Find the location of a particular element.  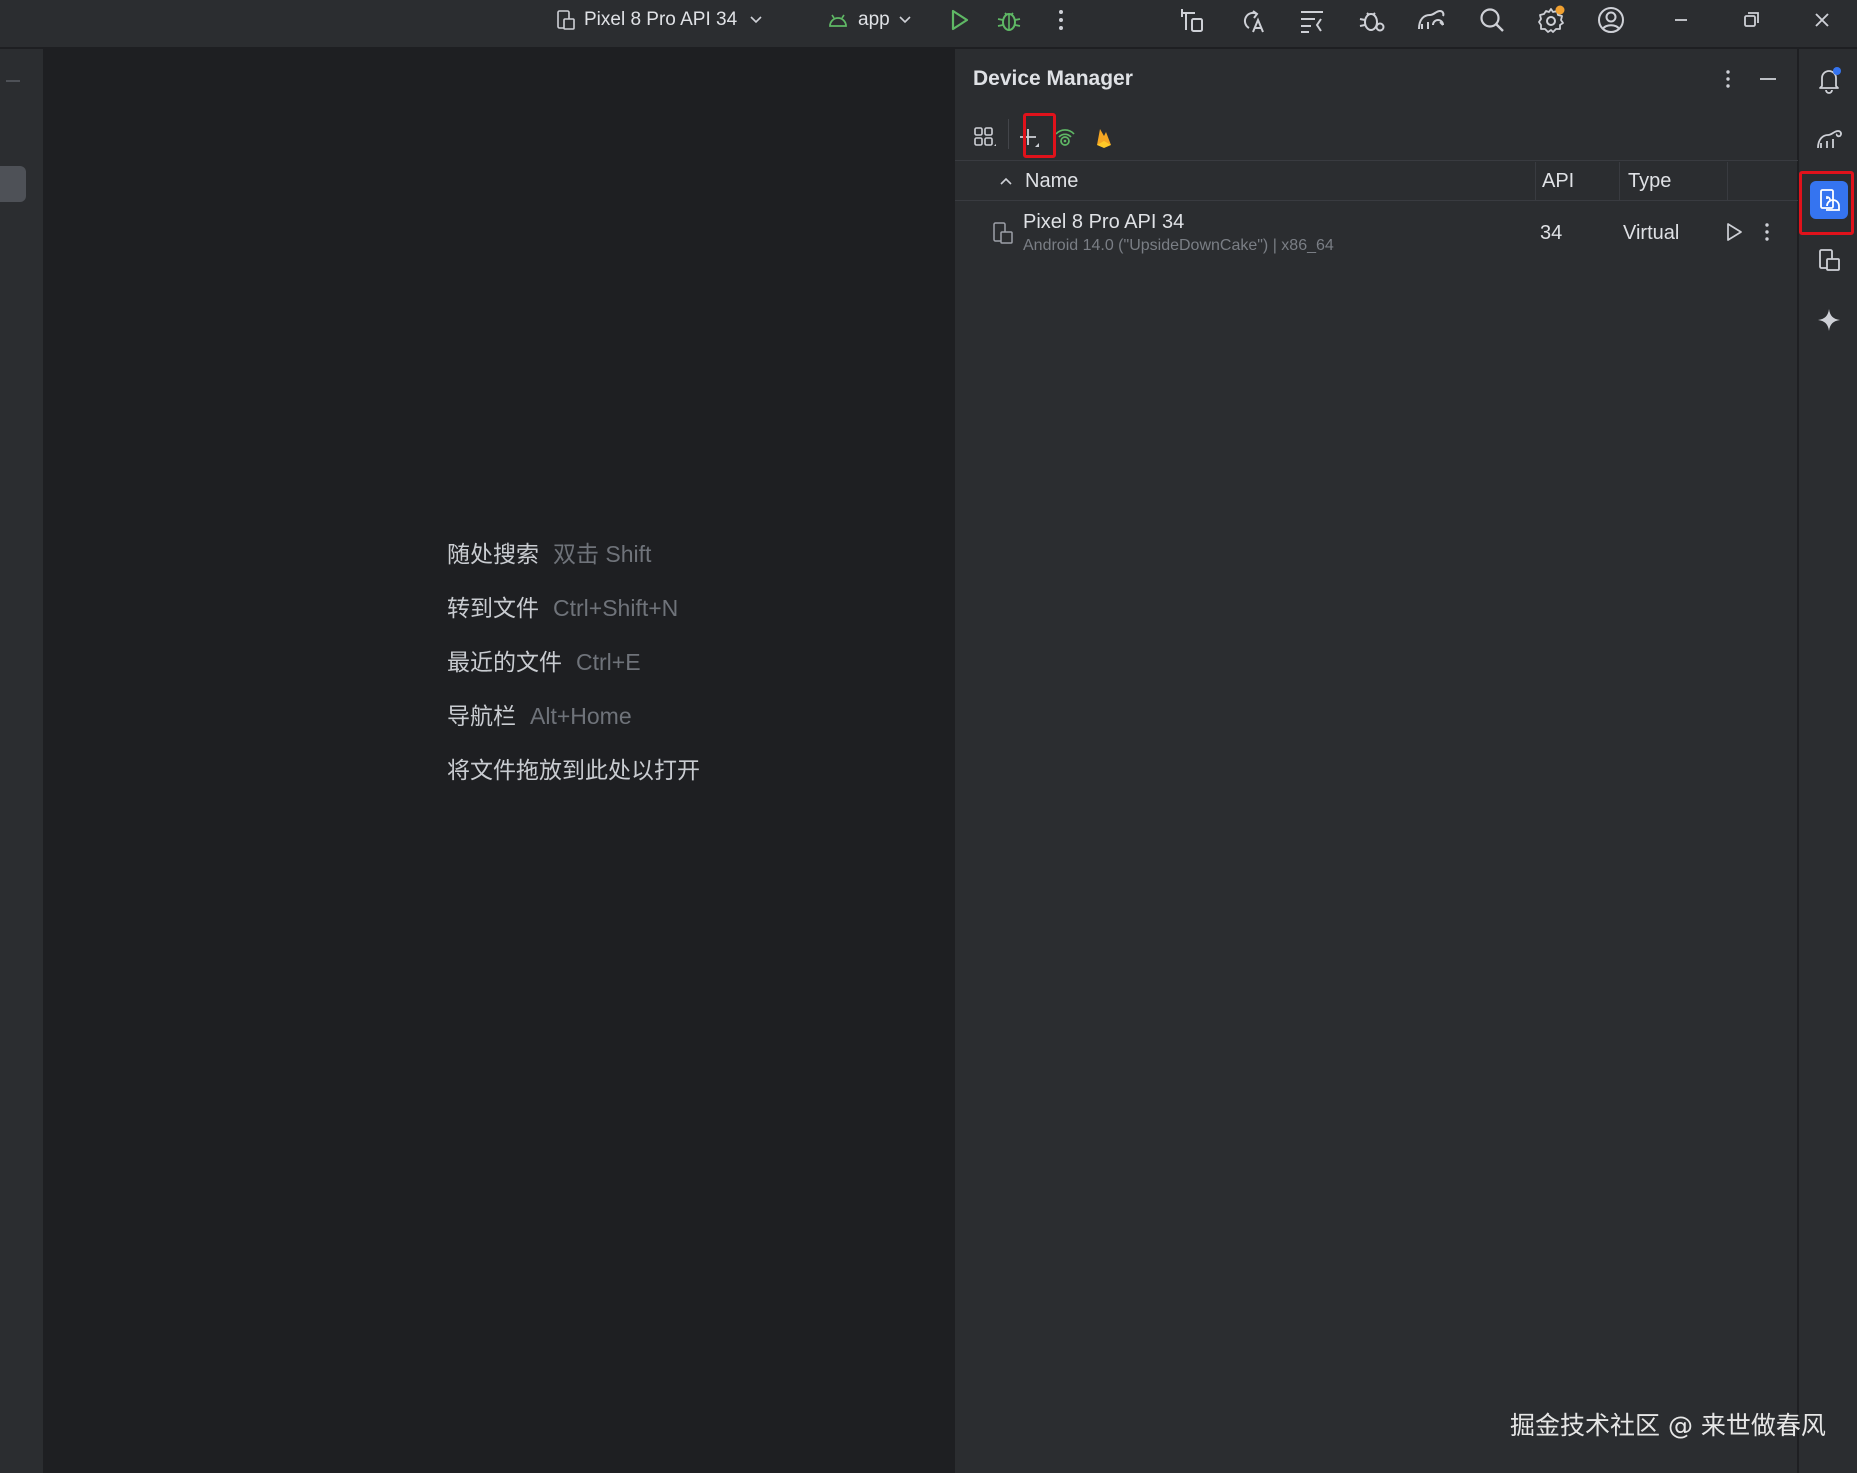

virtual-device-icon is located at coordinates (1003, 235).